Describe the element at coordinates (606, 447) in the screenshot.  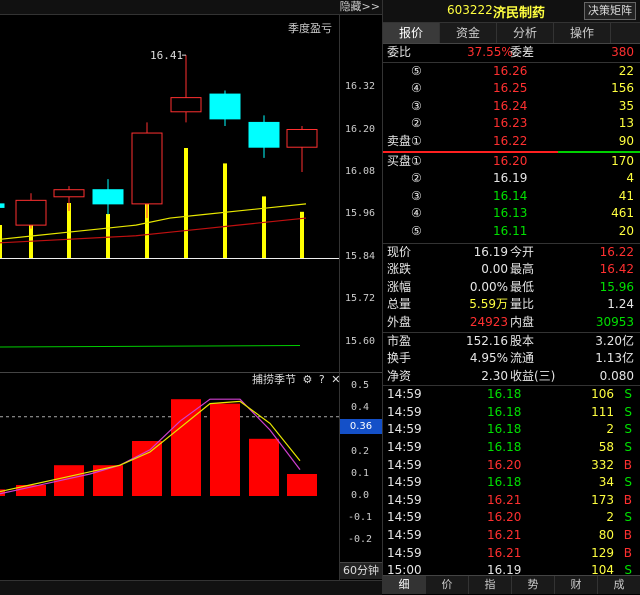
I see `tick-volume: 58` at that location.